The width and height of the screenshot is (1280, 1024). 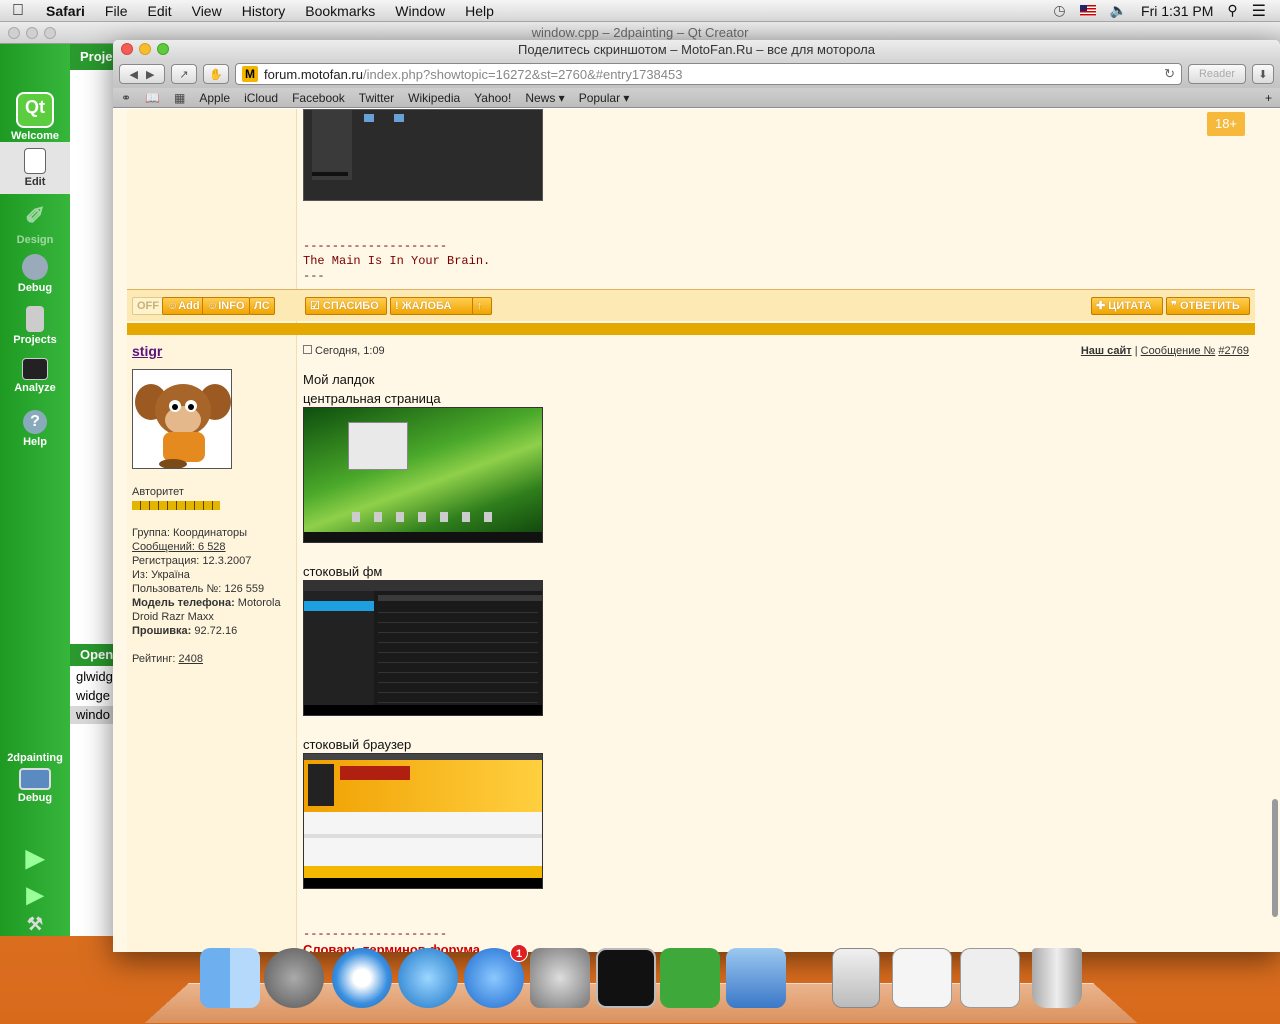 I want to click on finder-window-icon, so click(x=990, y=978).